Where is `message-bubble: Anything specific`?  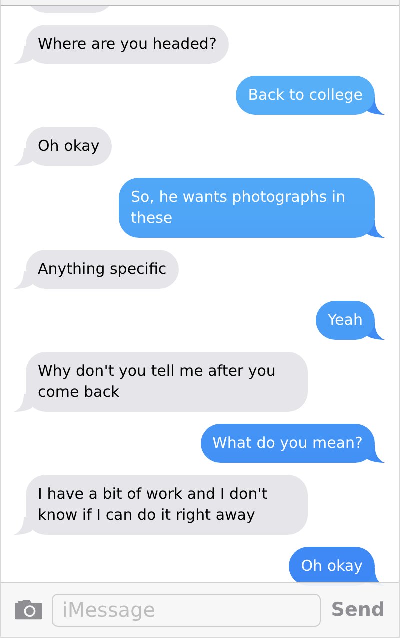 message-bubble: Anything specific is located at coordinates (102, 269).